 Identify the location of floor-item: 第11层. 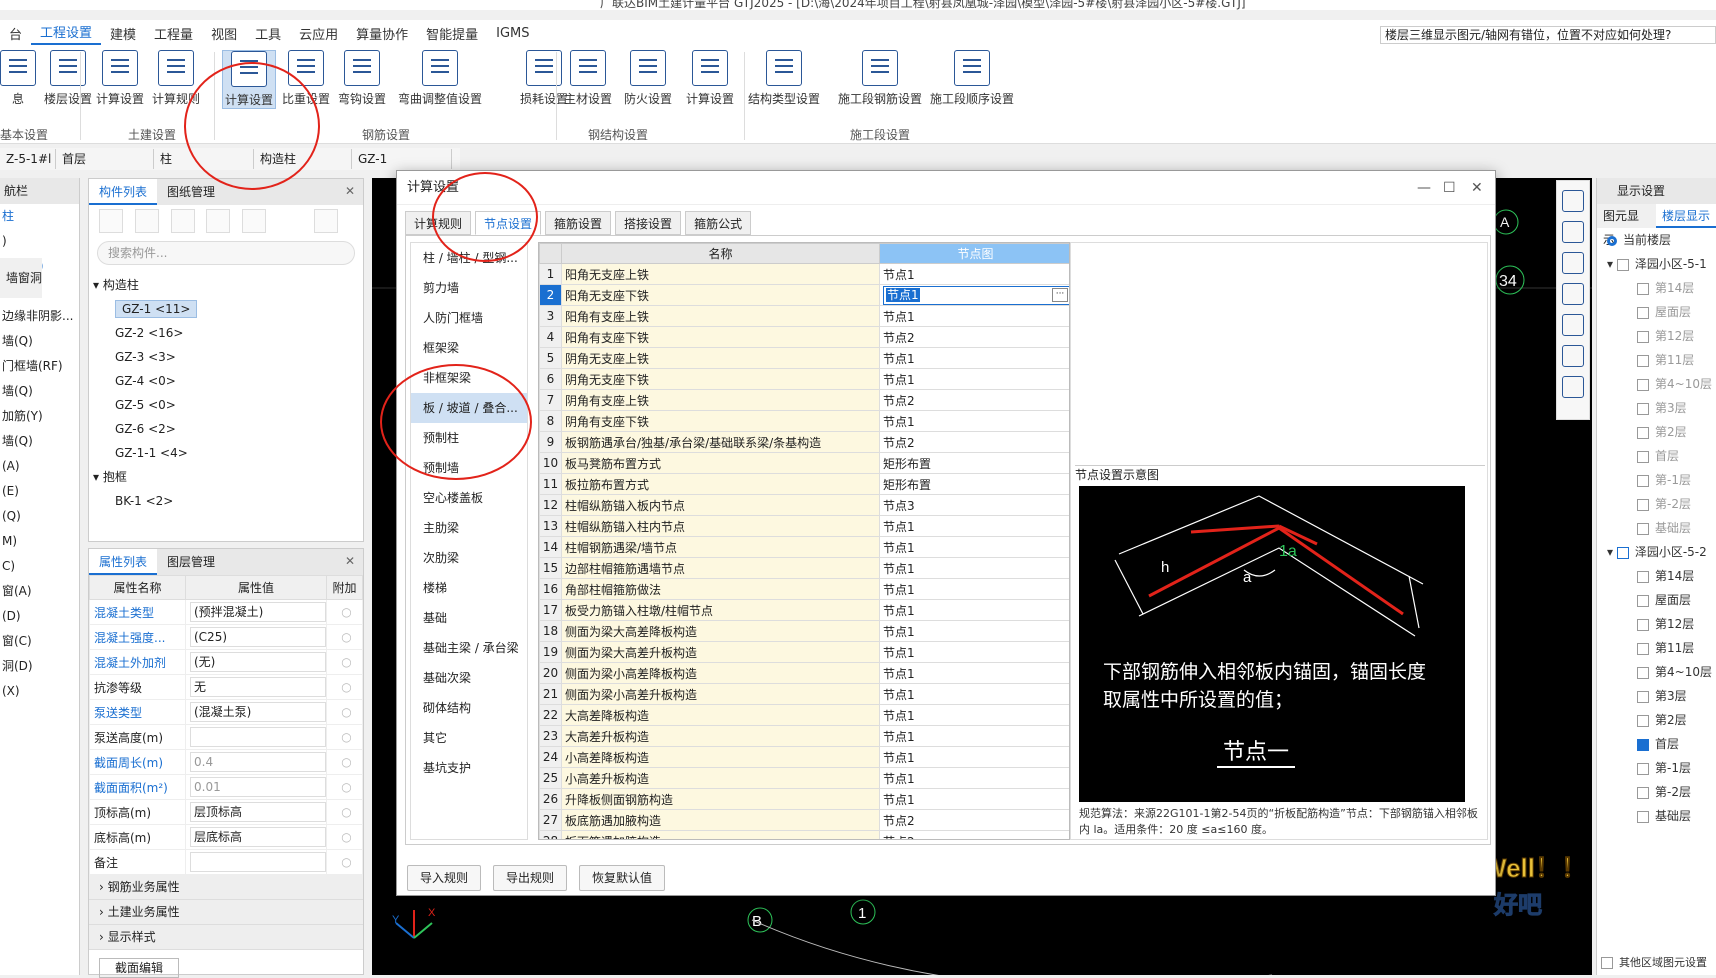
(1656, 360).